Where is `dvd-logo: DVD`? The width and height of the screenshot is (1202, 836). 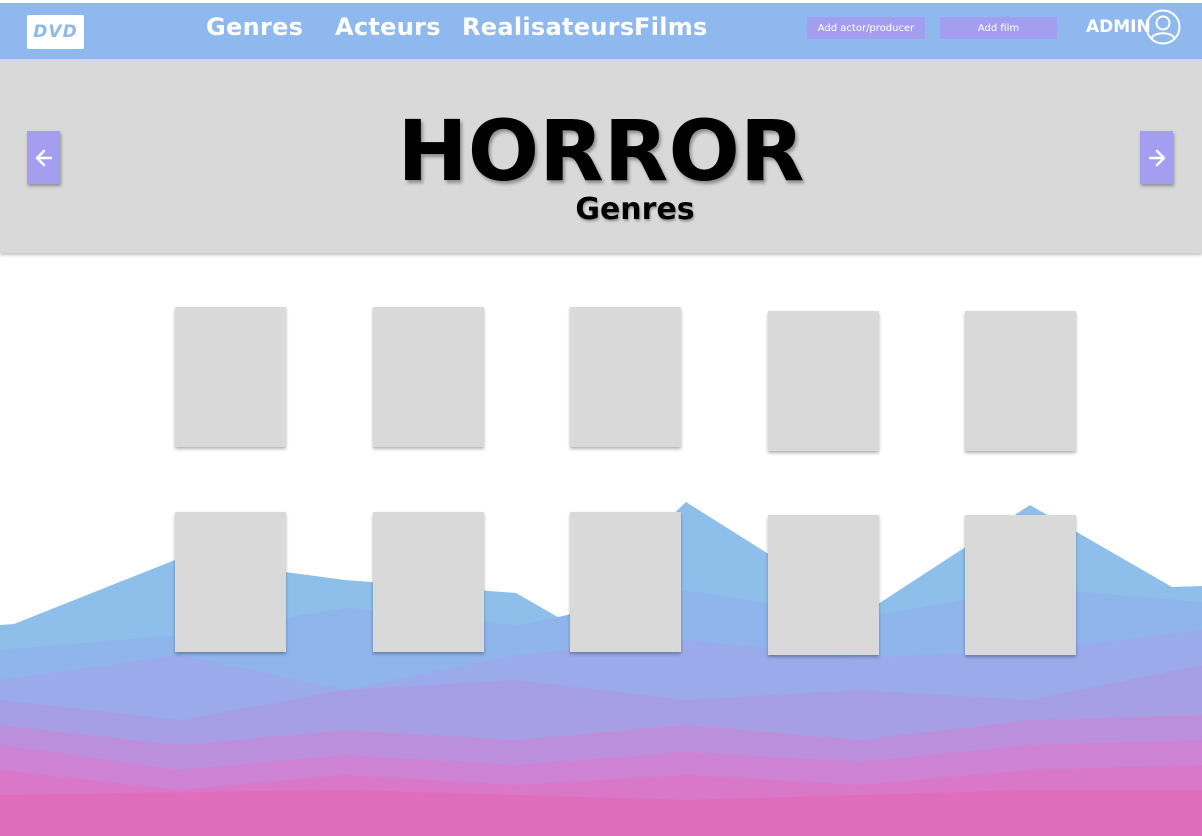
dvd-logo: DVD is located at coordinates (55, 32).